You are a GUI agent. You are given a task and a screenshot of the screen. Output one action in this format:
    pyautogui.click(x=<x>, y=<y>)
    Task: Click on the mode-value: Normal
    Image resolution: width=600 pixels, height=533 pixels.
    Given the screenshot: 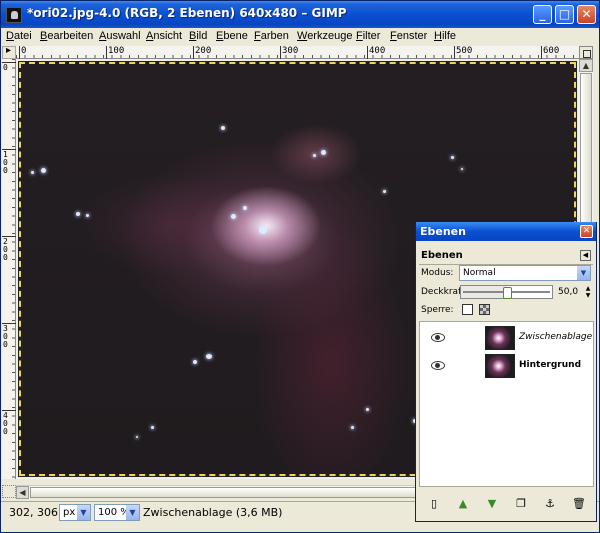 What is the action you would take?
    pyautogui.click(x=479, y=273)
    